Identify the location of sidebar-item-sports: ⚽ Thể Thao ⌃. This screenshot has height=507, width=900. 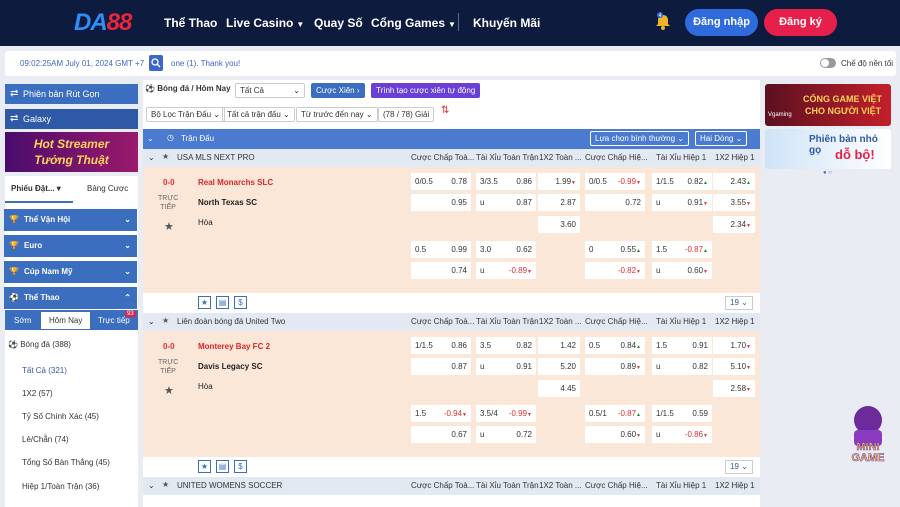
(70, 298).